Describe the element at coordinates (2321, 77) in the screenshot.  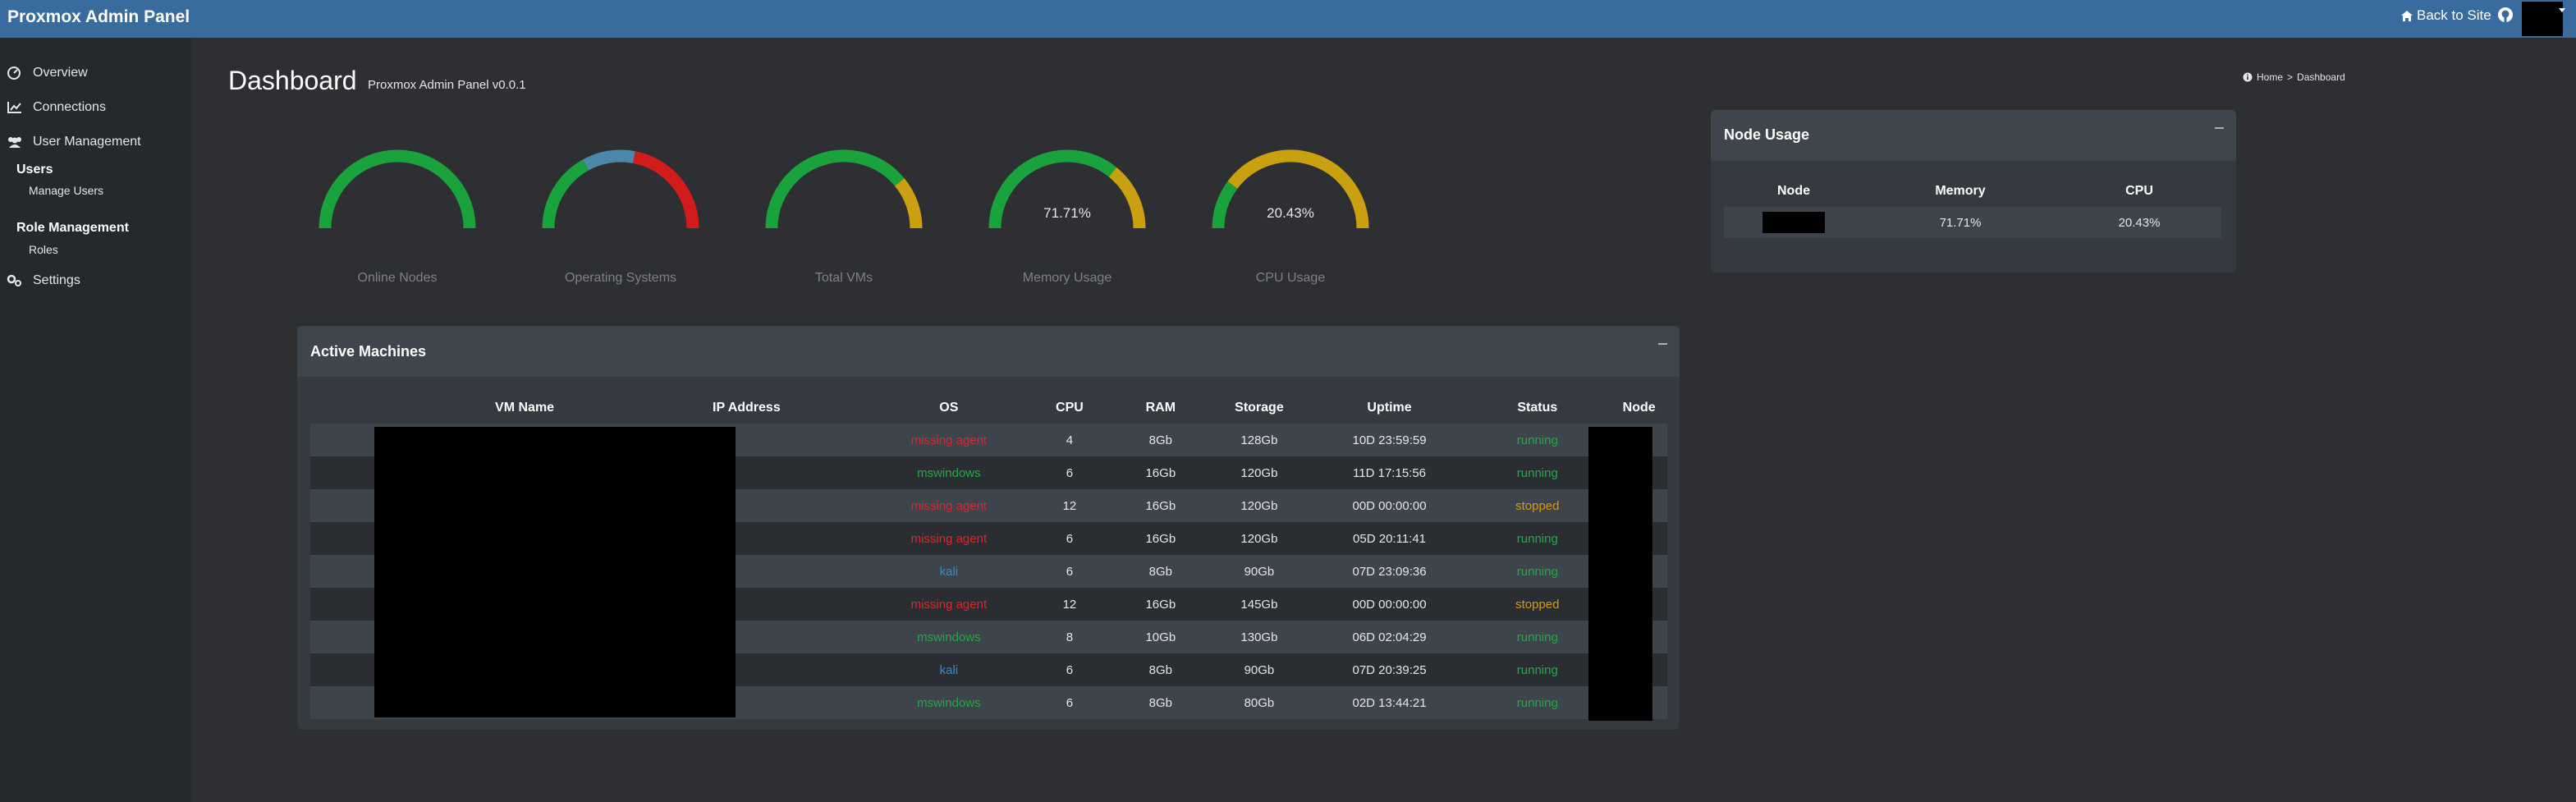
I see `breadcrumb-current: Dashboard` at that location.